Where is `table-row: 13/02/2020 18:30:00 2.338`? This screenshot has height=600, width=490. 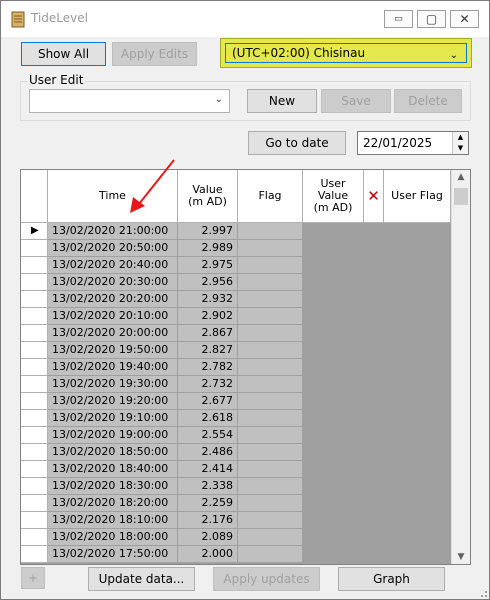 table-row: 13/02/2020 18:30:00 2.338 is located at coordinates (162, 486).